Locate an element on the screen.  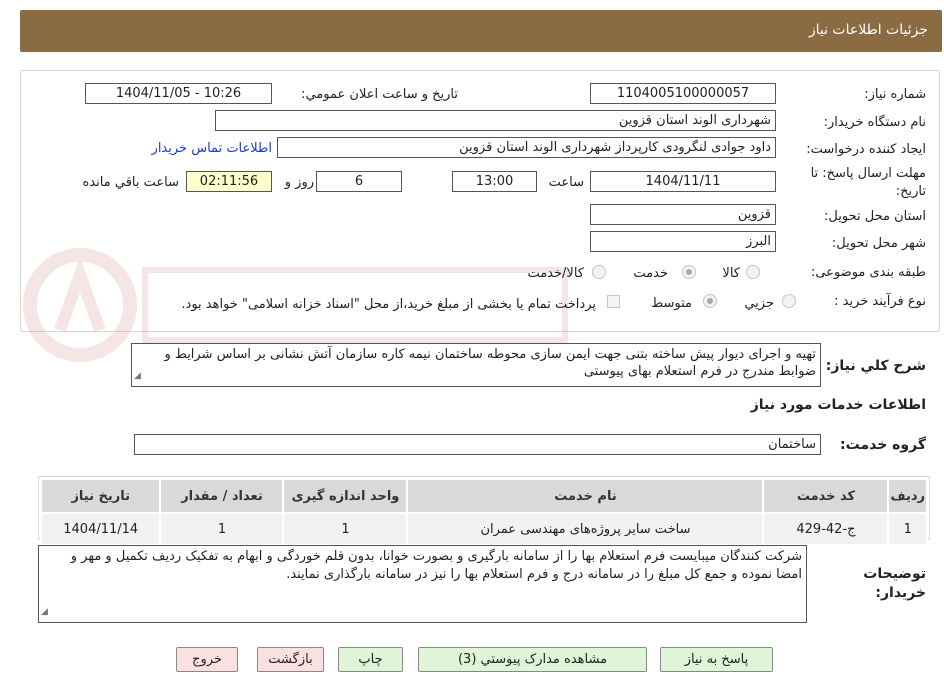
cell-service-code: ج-42-429 is located at coordinates (826, 529).